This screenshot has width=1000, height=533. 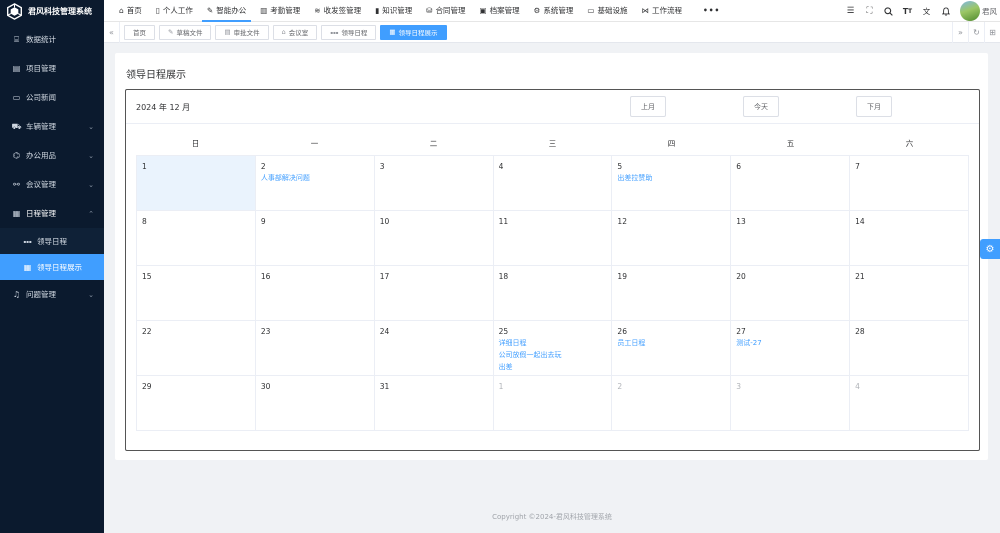 I want to click on calendar-event: 详细日程, so click(x=553, y=343).